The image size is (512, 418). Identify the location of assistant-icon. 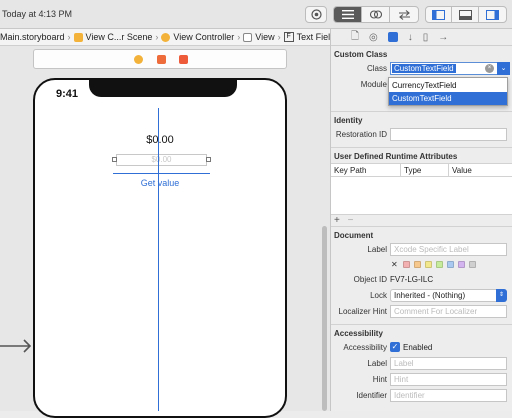
(375, 14).